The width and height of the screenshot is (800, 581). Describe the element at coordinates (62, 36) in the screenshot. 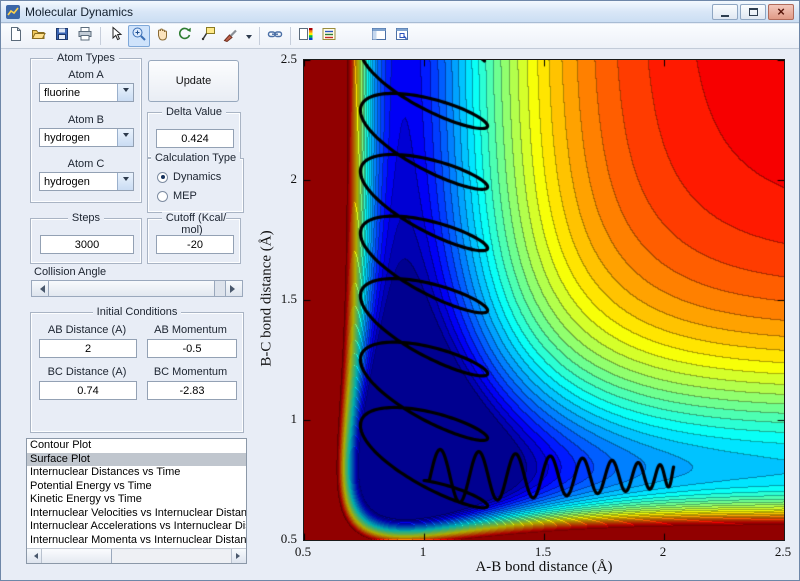

I see `save-figure-button` at that location.